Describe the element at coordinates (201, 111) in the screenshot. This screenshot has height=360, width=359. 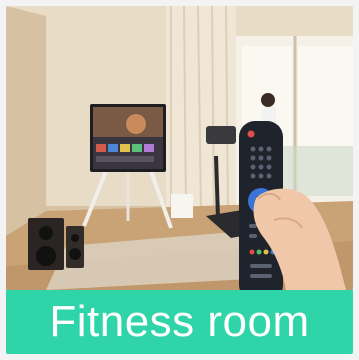
I see `curtain-icon` at that location.